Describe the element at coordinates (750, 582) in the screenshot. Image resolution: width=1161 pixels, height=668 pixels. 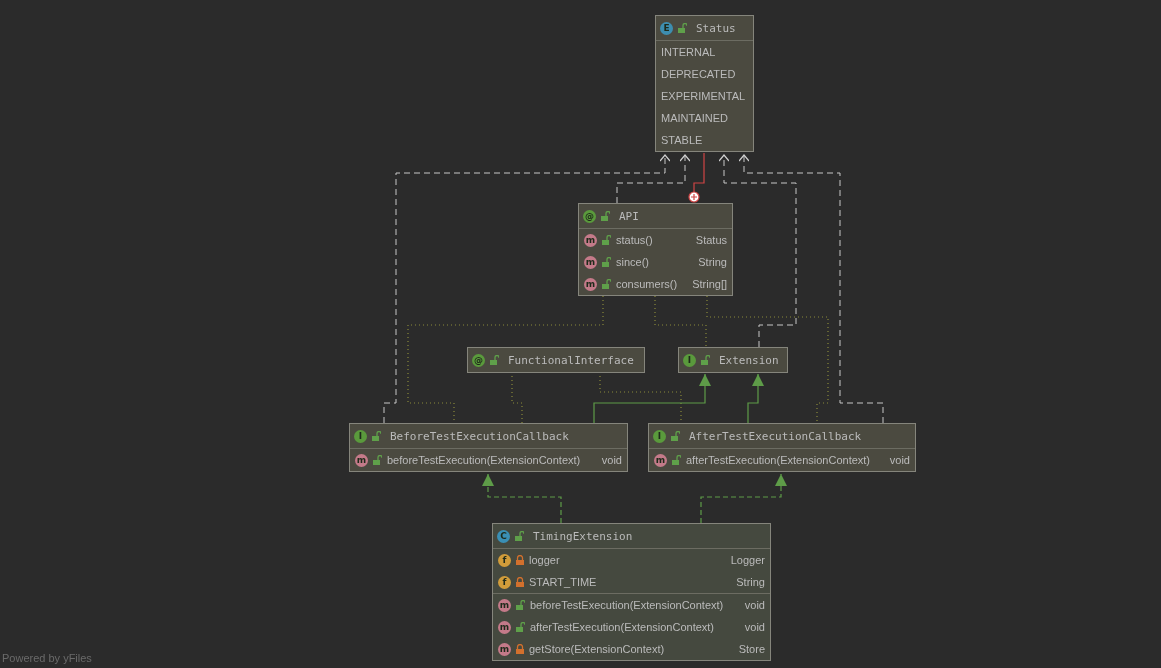
I see `field-type: String` at that location.